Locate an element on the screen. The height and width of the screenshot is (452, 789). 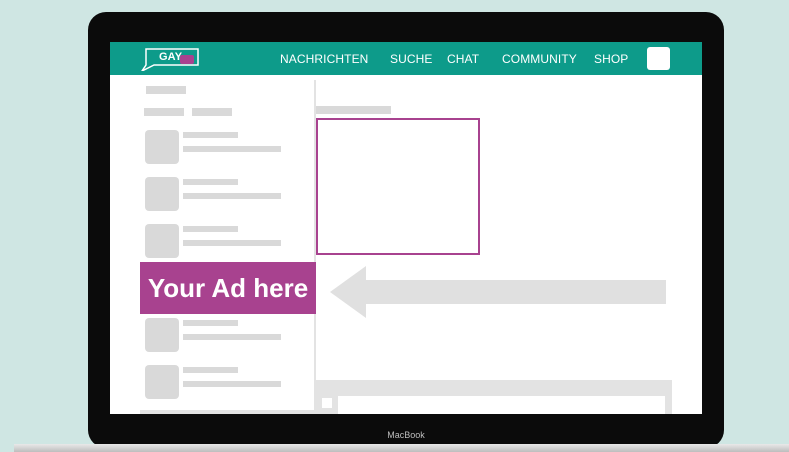
list-bullet is located at coordinates (327, 403).